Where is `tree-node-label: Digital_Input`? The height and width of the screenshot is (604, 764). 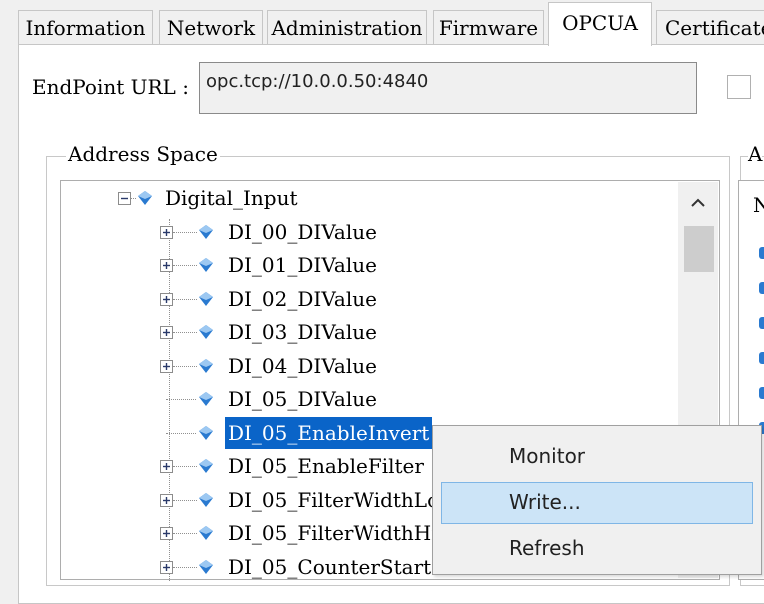
tree-node-label: Digital_Input is located at coordinates (231, 198).